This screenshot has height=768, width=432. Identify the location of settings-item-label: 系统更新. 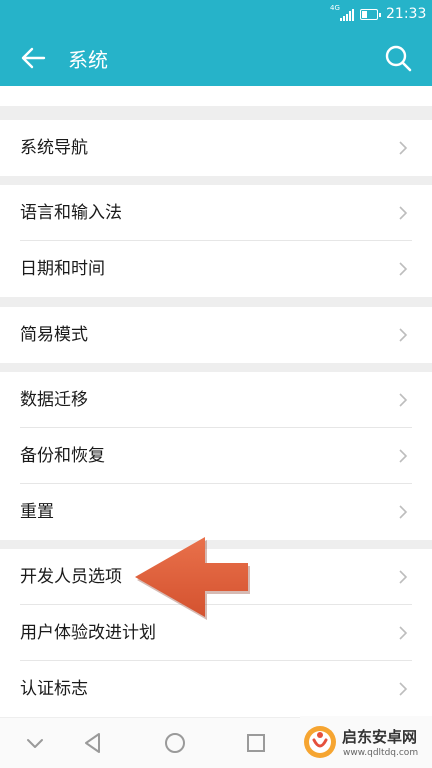
(54, 96).